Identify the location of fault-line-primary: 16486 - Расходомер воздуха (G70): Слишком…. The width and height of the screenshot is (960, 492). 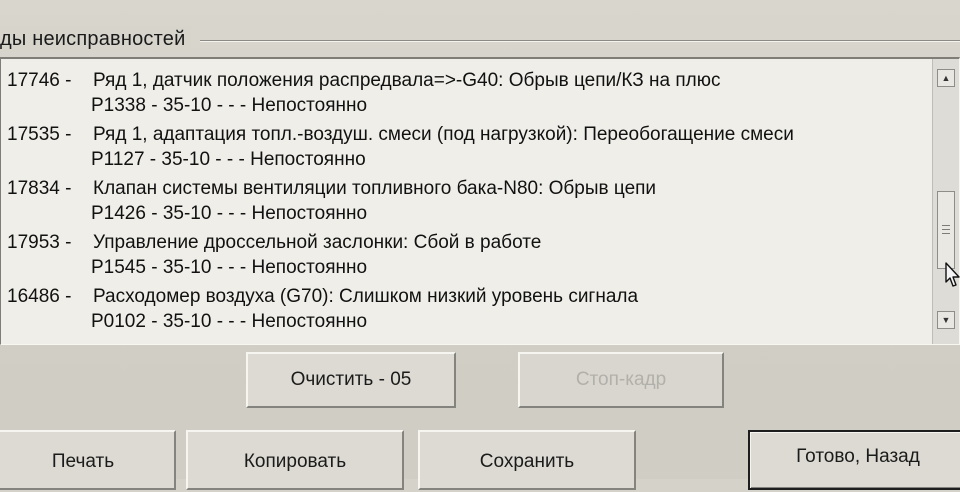
(322, 297).